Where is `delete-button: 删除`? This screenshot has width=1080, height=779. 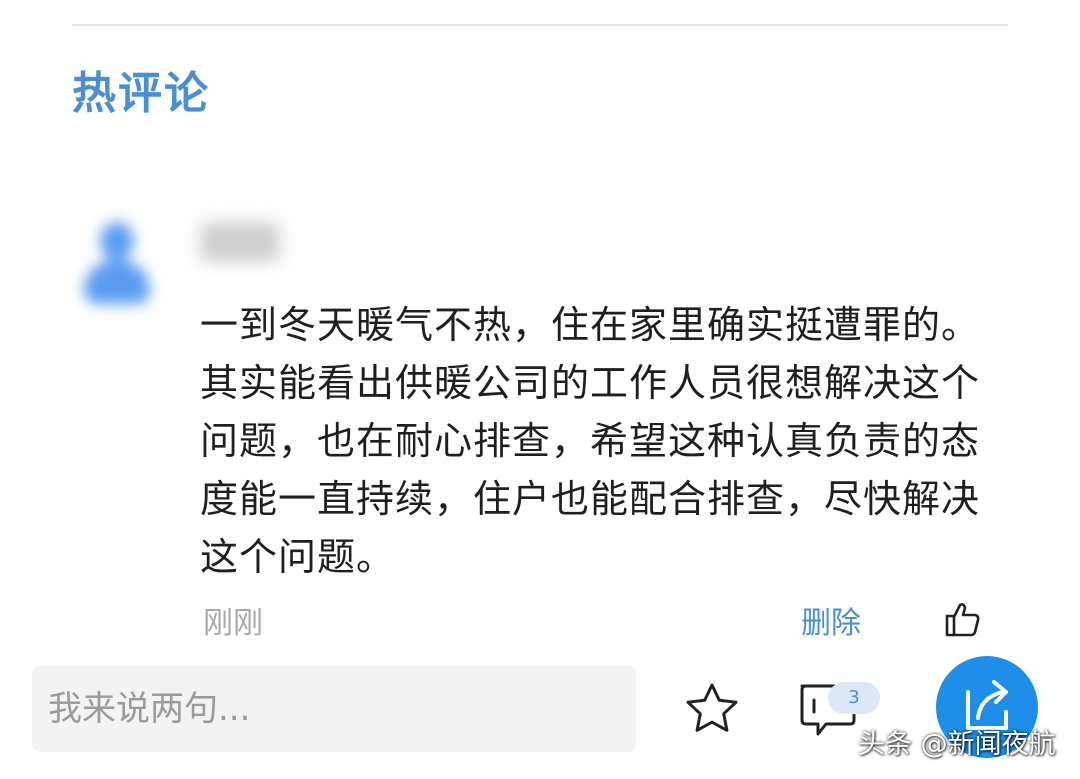 delete-button: 删除 is located at coordinates (831, 624).